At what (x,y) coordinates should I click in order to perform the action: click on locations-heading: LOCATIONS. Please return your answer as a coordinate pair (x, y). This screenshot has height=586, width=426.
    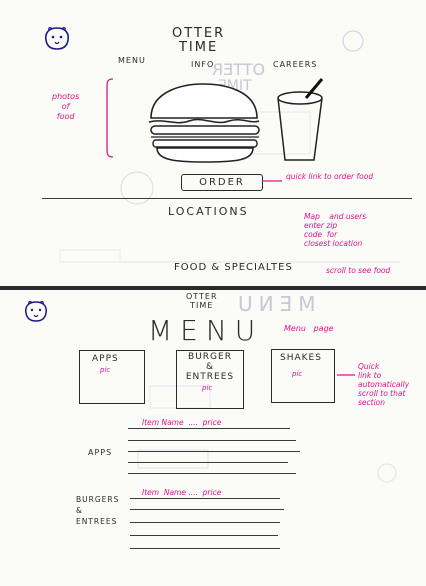
    Looking at the image, I should click on (208, 211).